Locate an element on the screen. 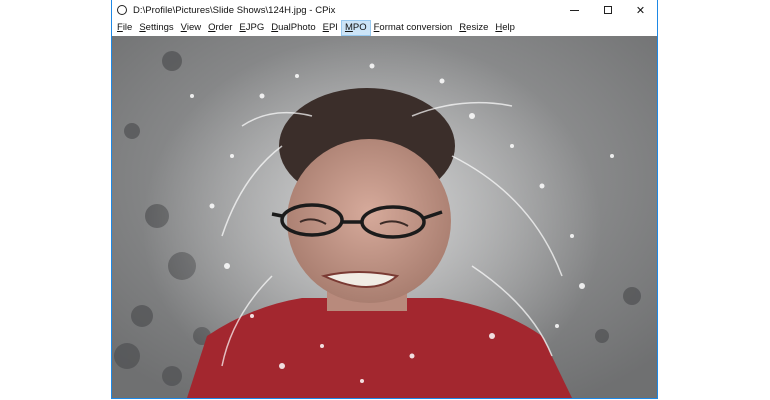  menu-label: ile is located at coordinates (127, 27).